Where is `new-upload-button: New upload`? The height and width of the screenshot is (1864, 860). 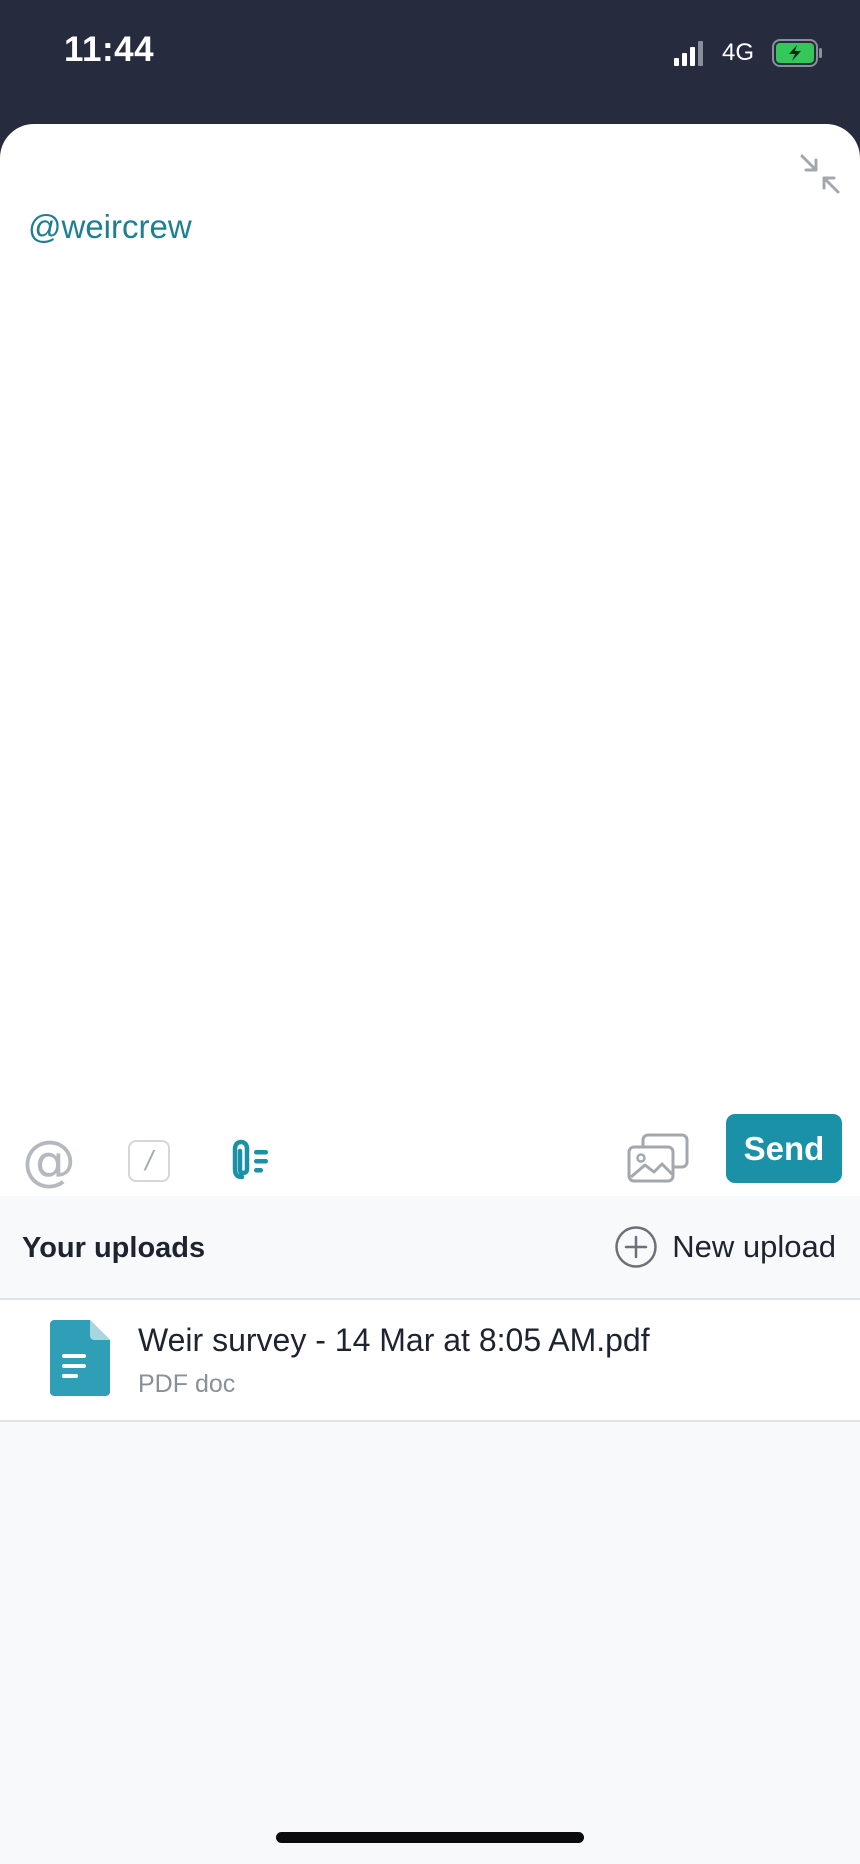
new-upload-button: New upload is located at coordinates (725, 1247).